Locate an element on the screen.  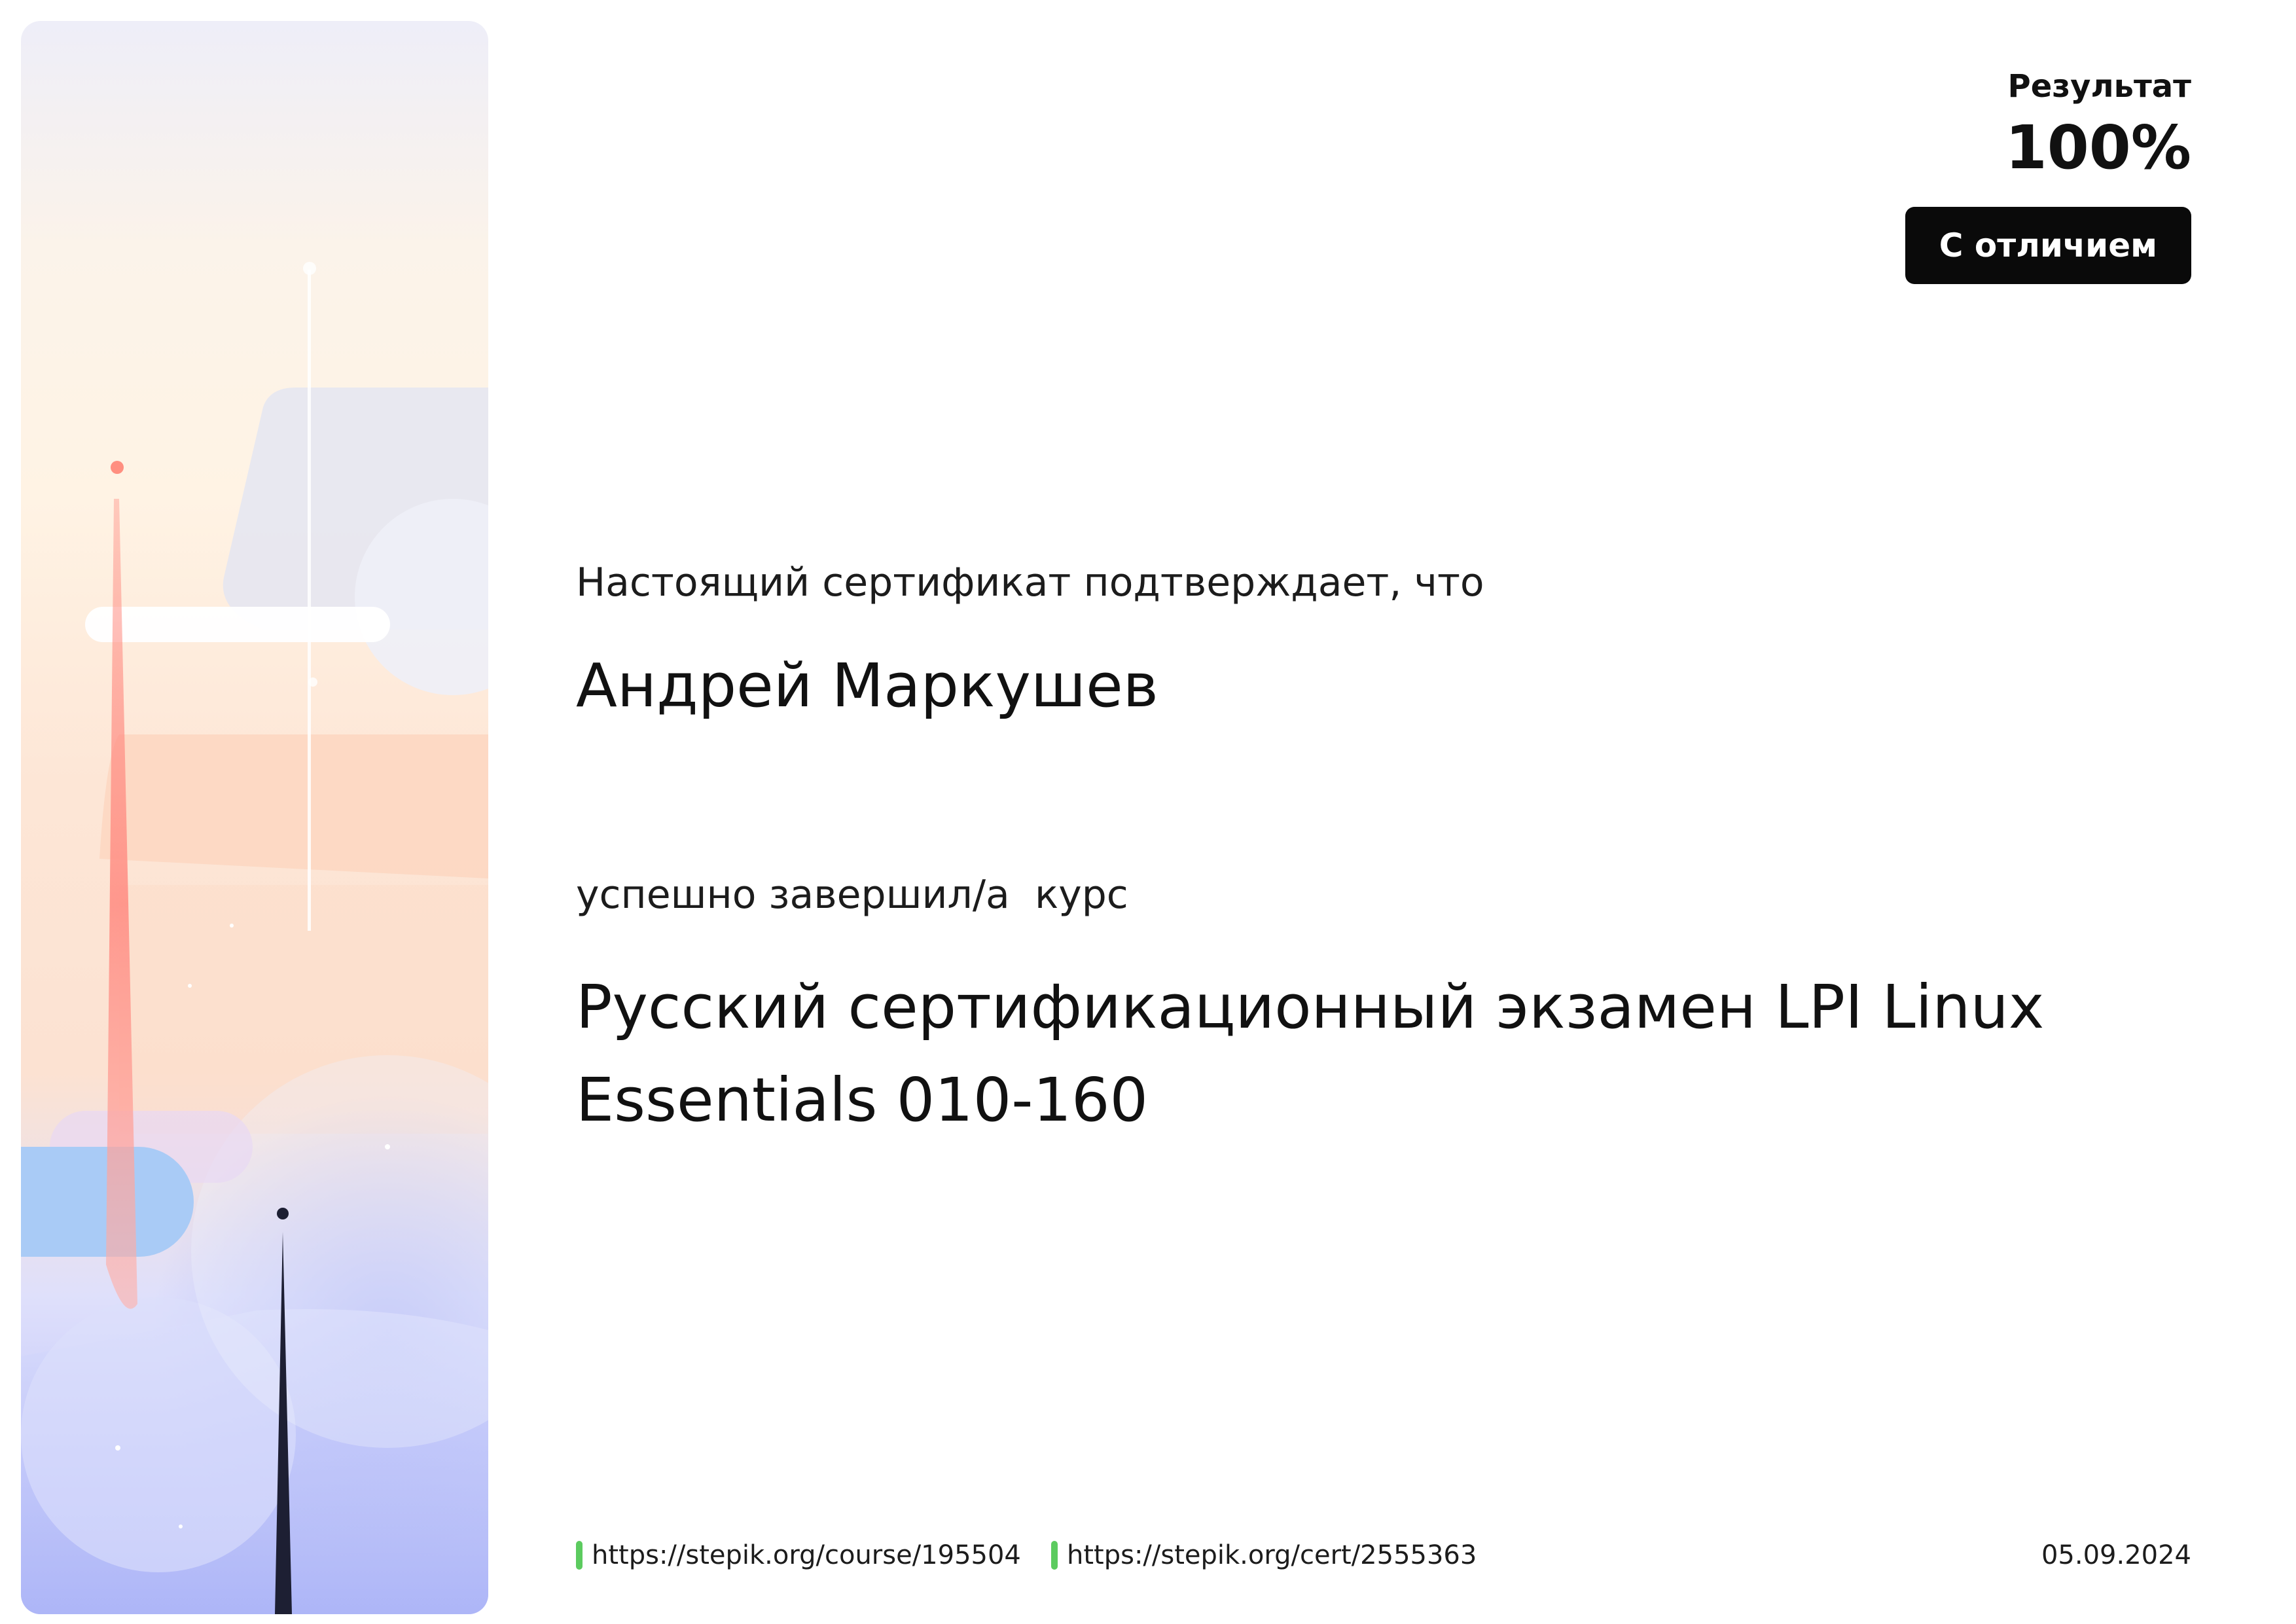
certificate-url: https://stepik.org/cert/2555363 is located at coordinates (1272, 1555).